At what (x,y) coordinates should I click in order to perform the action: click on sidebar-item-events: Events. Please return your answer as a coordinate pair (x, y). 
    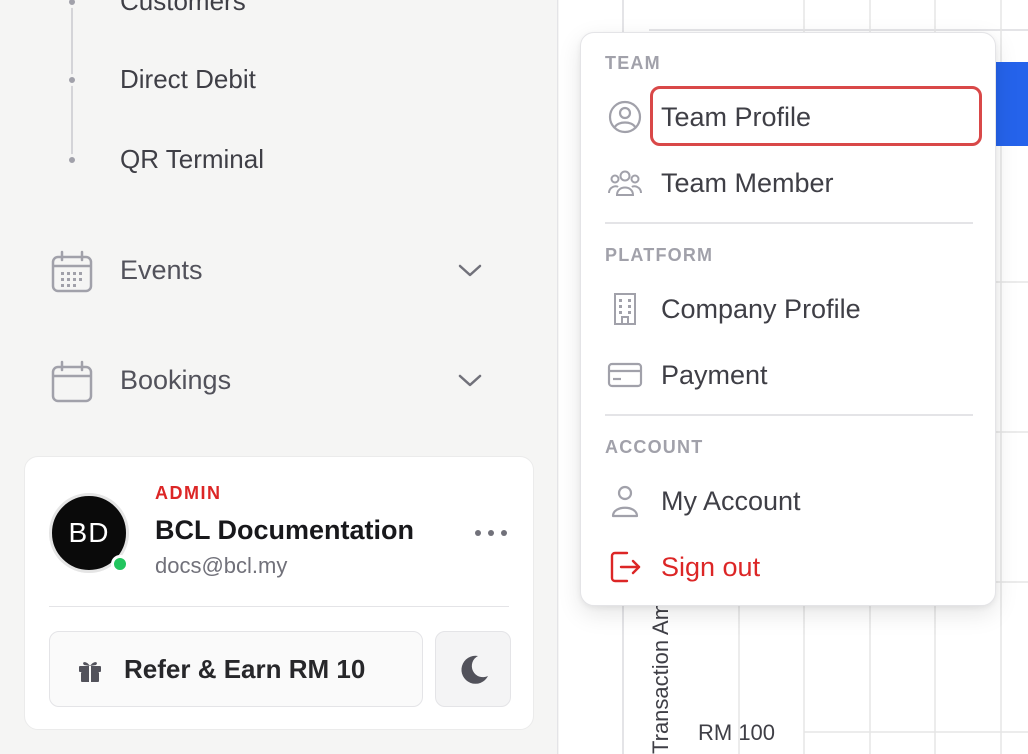
    Looking at the image, I should click on (250, 270).